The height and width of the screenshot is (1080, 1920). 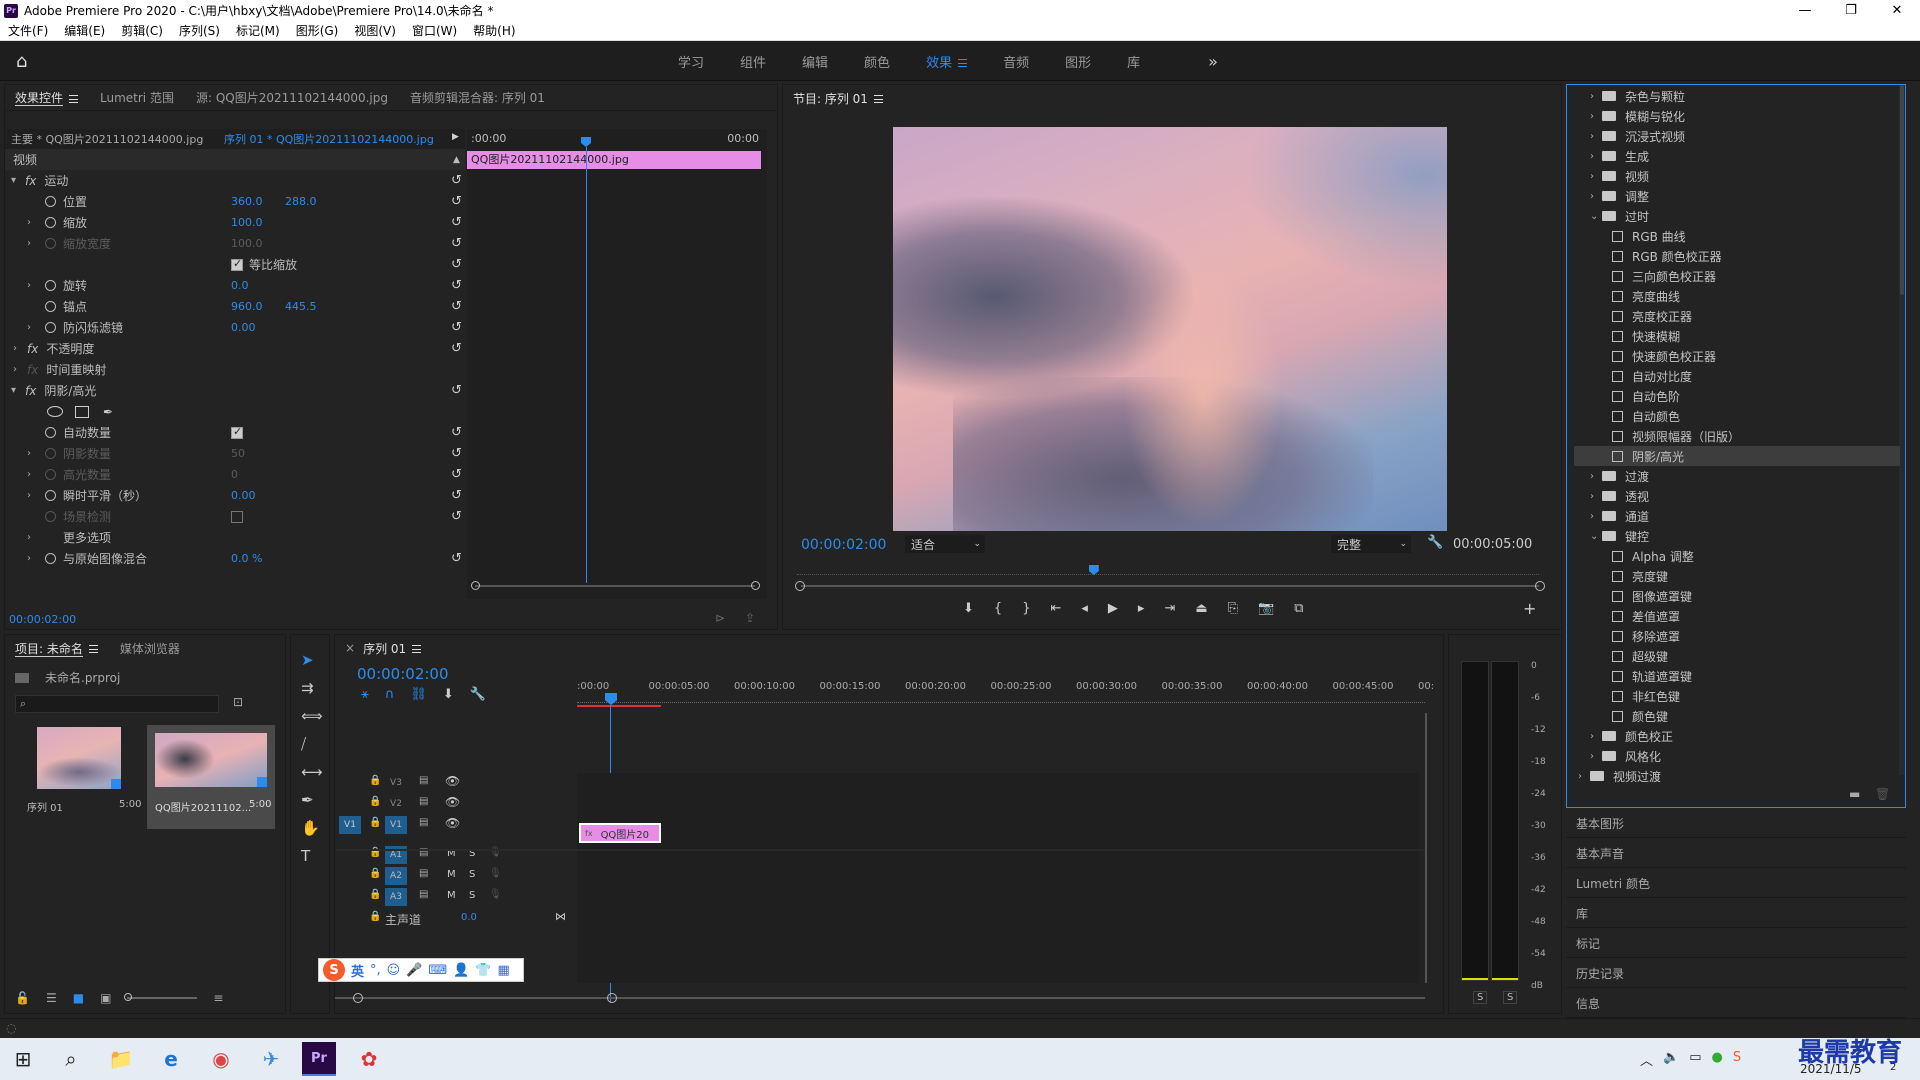 What do you see at coordinates (1737, 556) in the screenshot?
I see `effect-item: Alpha 调整` at bounding box center [1737, 556].